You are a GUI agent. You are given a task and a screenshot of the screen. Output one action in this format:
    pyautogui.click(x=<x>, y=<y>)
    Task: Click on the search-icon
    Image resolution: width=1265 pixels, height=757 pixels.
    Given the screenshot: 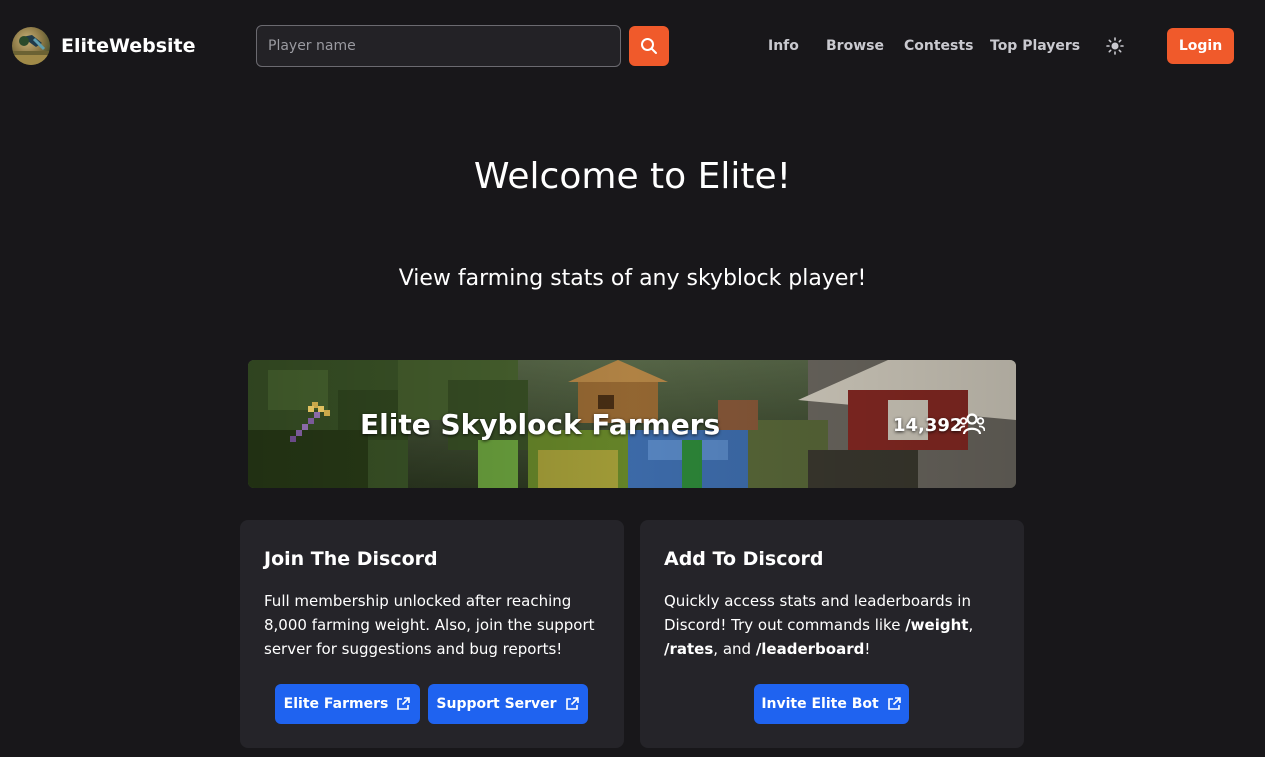 What is the action you would take?
    pyautogui.click(x=649, y=46)
    